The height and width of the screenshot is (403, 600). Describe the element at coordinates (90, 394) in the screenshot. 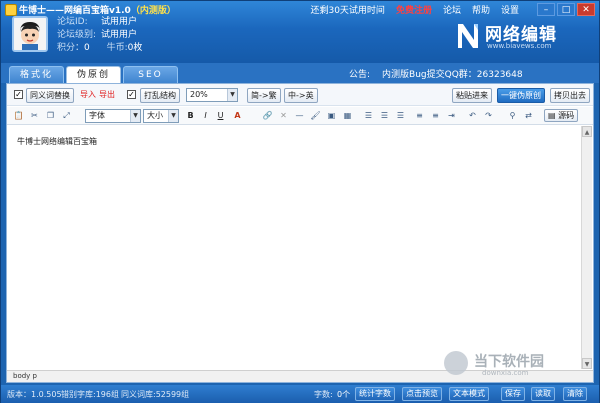

I see `typo-dict-text: 错别字库:196组` at that location.